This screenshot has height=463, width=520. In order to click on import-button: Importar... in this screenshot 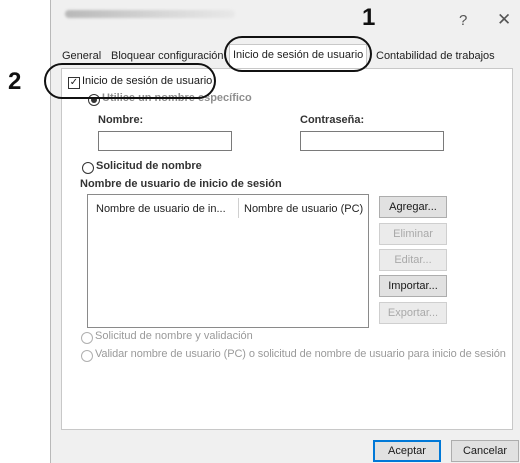, I will do `click(413, 286)`.